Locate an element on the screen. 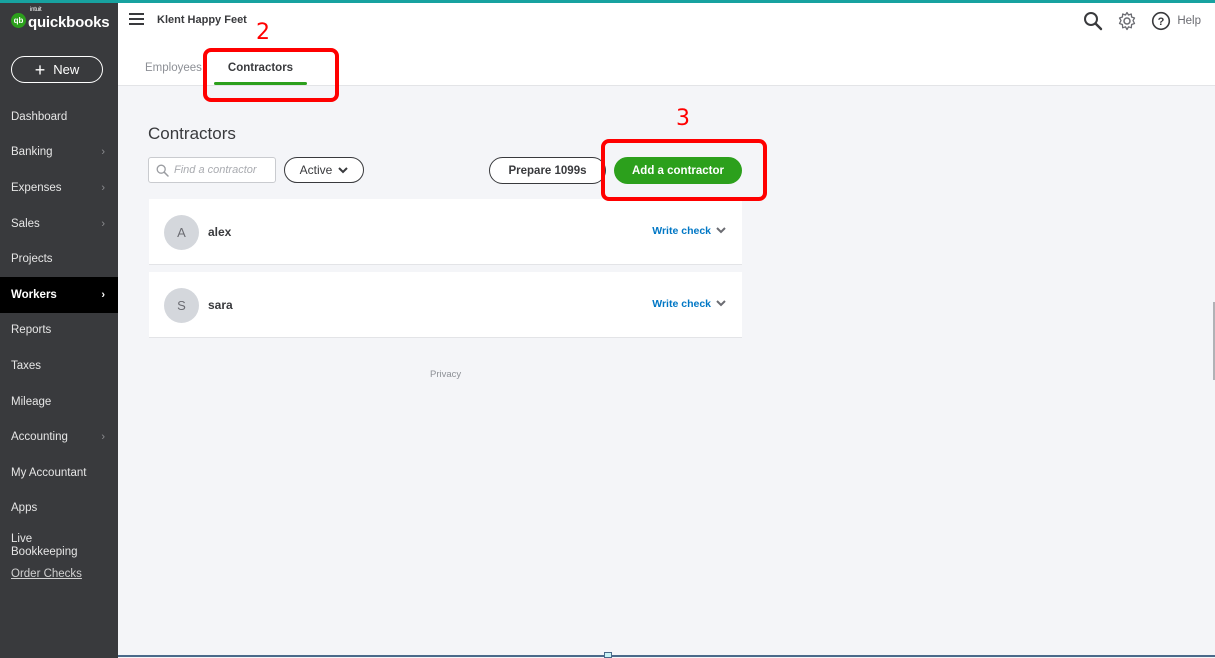 Image resolution: width=1215 pixels, height=658 pixels. contractor-row: S sara Write check is located at coordinates (445, 305).